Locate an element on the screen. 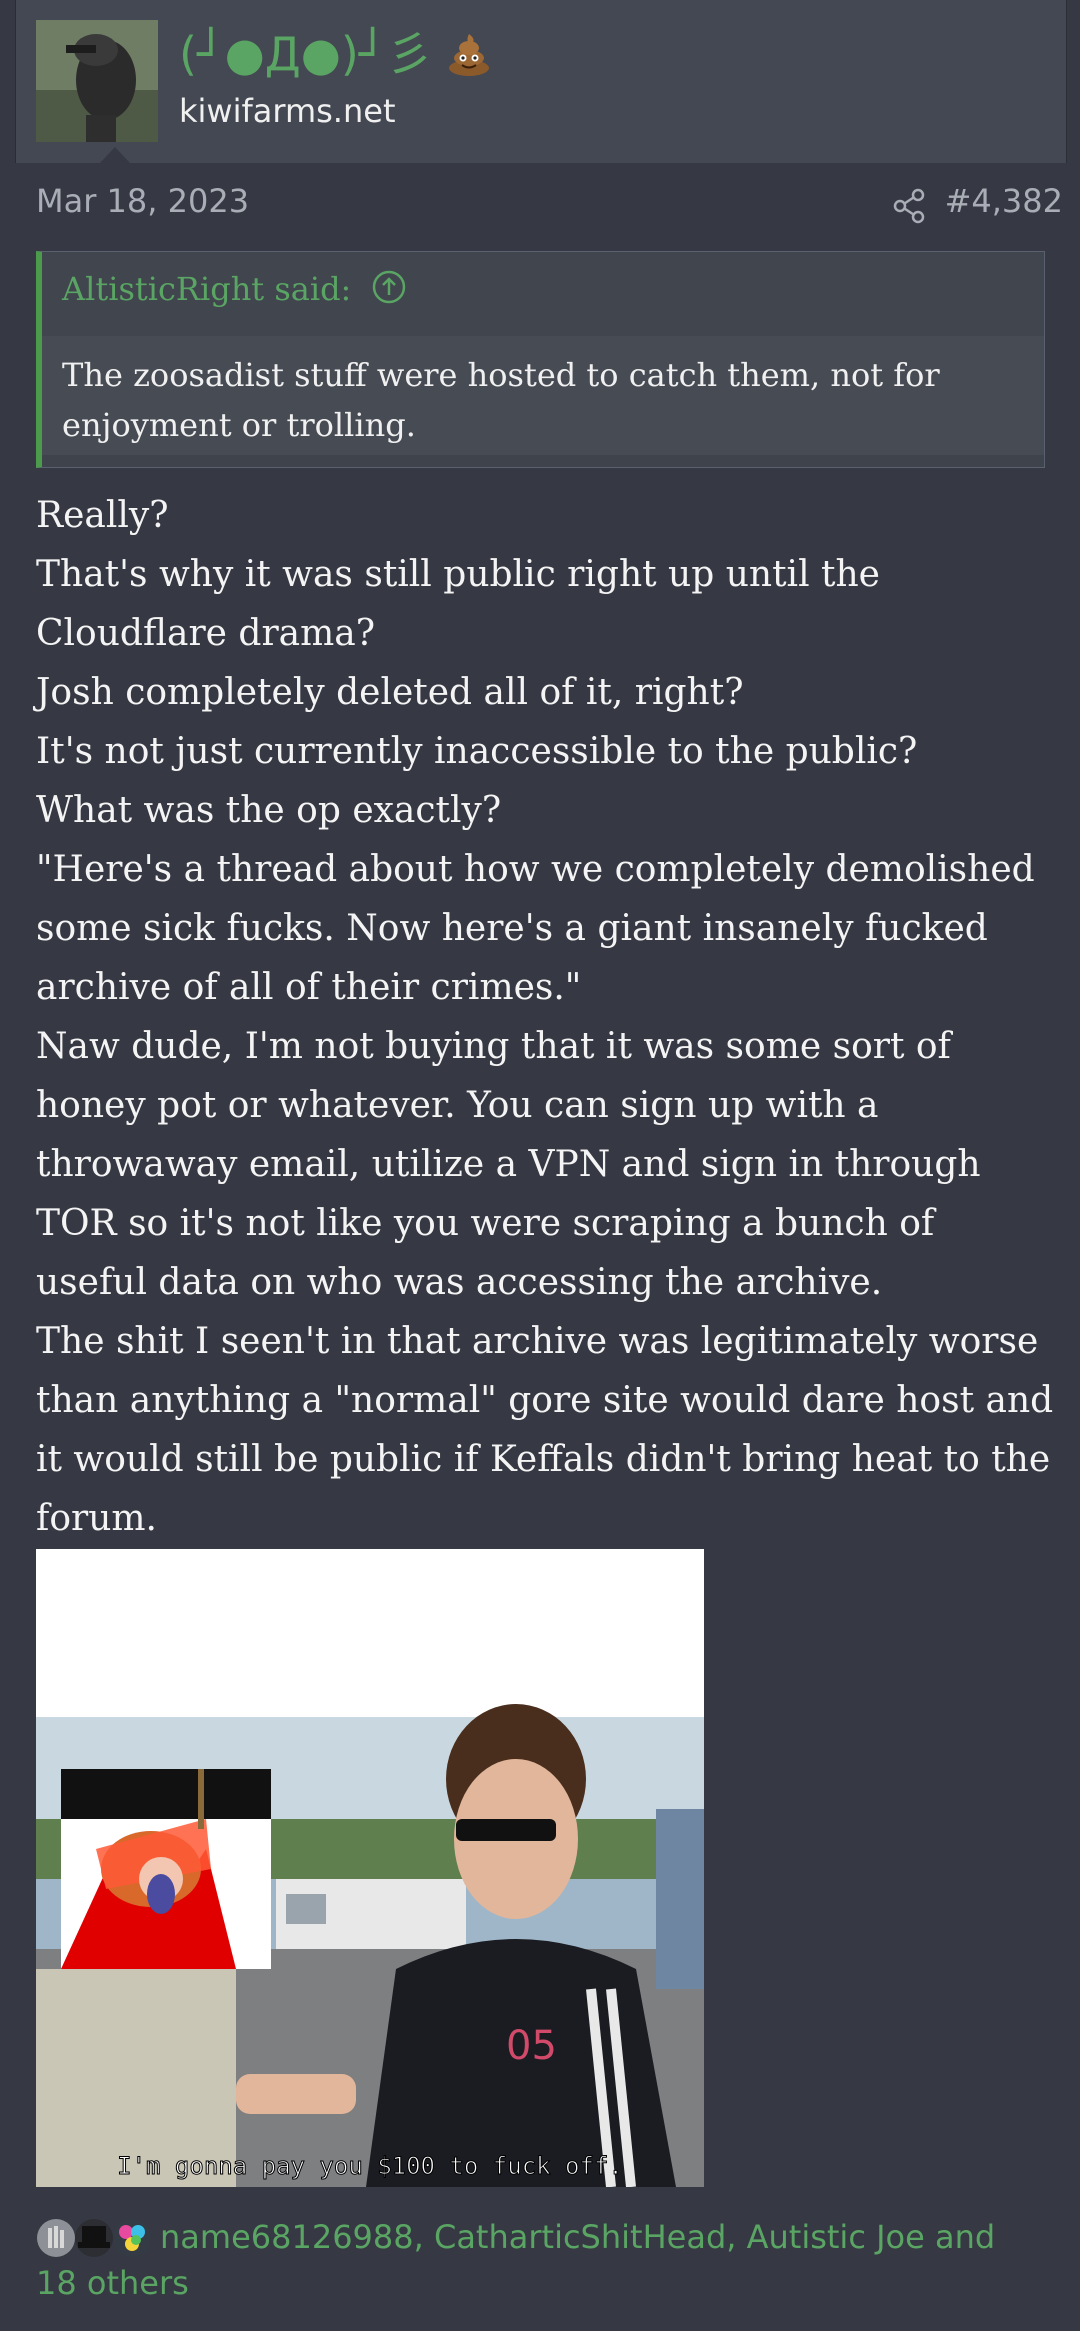 Image resolution: width=1080 pixels, height=2331 pixels. poop-emoji-icon is located at coordinates (469, 55).